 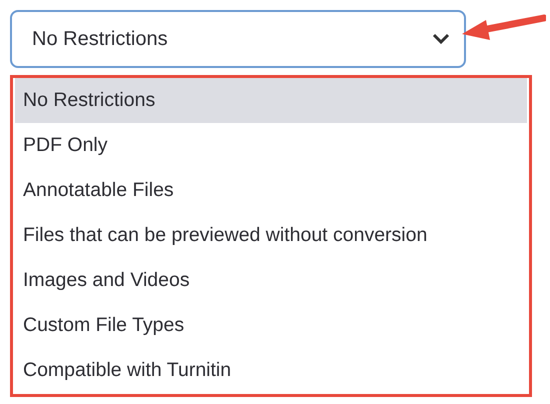 I want to click on dropdown-option: PDF Only, so click(x=271, y=145).